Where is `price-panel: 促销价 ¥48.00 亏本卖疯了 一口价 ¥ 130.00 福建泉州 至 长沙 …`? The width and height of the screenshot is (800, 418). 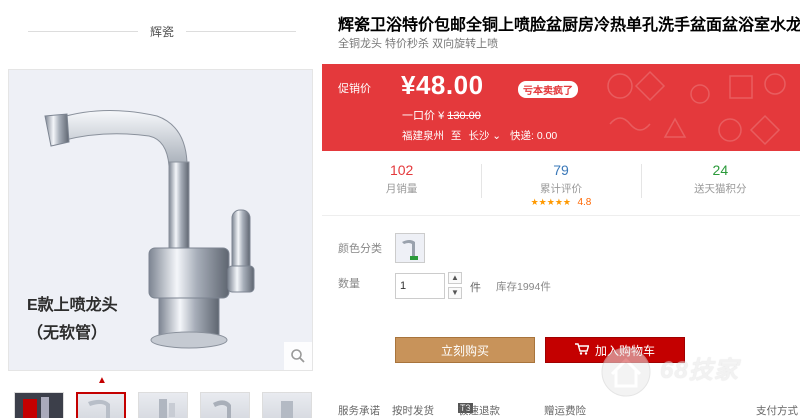
price-panel: 促销价 ¥48.00 亏本卖疯了 一口价 ¥ 130.00 福建泉州 至 长沙 … is located at coordinates (561, 107).